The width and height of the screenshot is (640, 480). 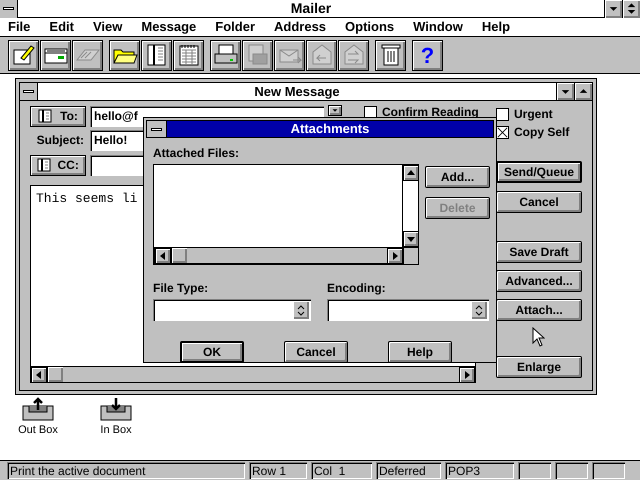 What do you see at coordinates (235, 27) in the screenshot?
I see `menu-item: Folder` at bounding box center [235, 27].